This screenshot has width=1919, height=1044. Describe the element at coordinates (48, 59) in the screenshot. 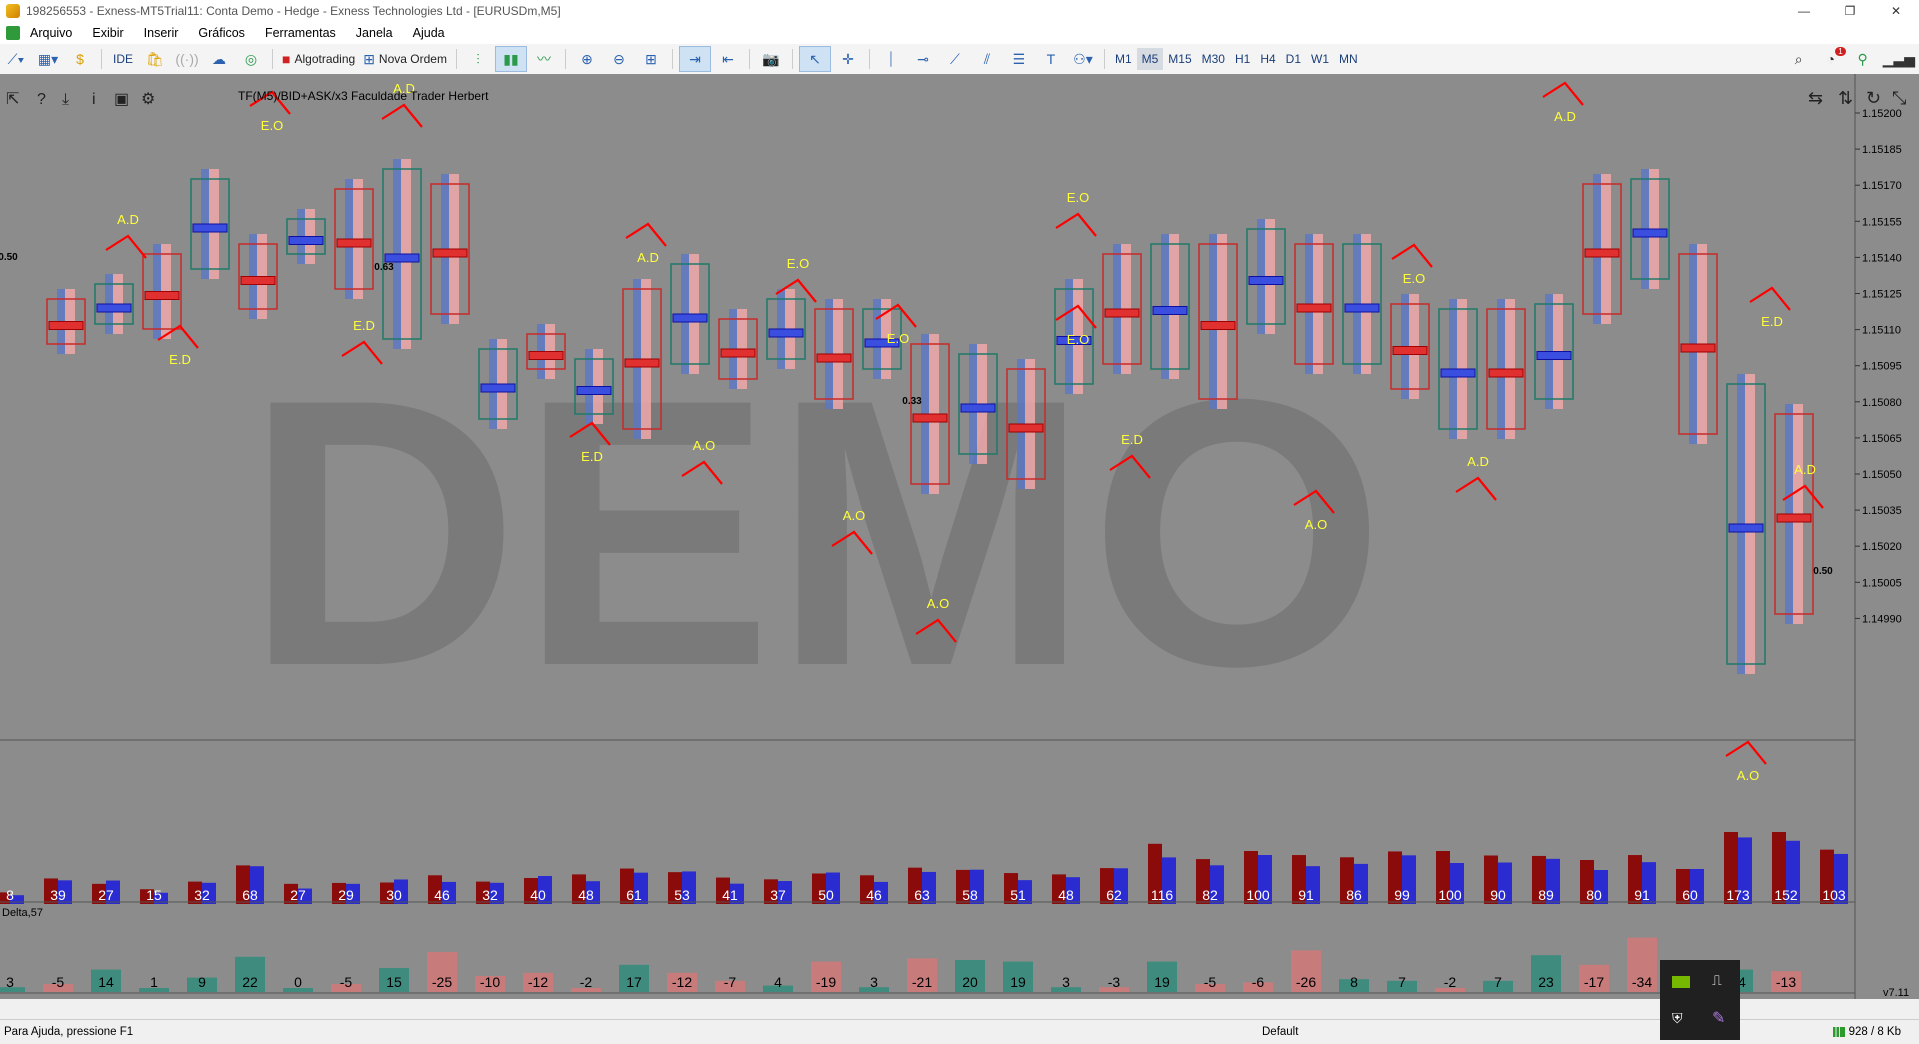

I see `templates-menu-icon: ▦▾` at that location.